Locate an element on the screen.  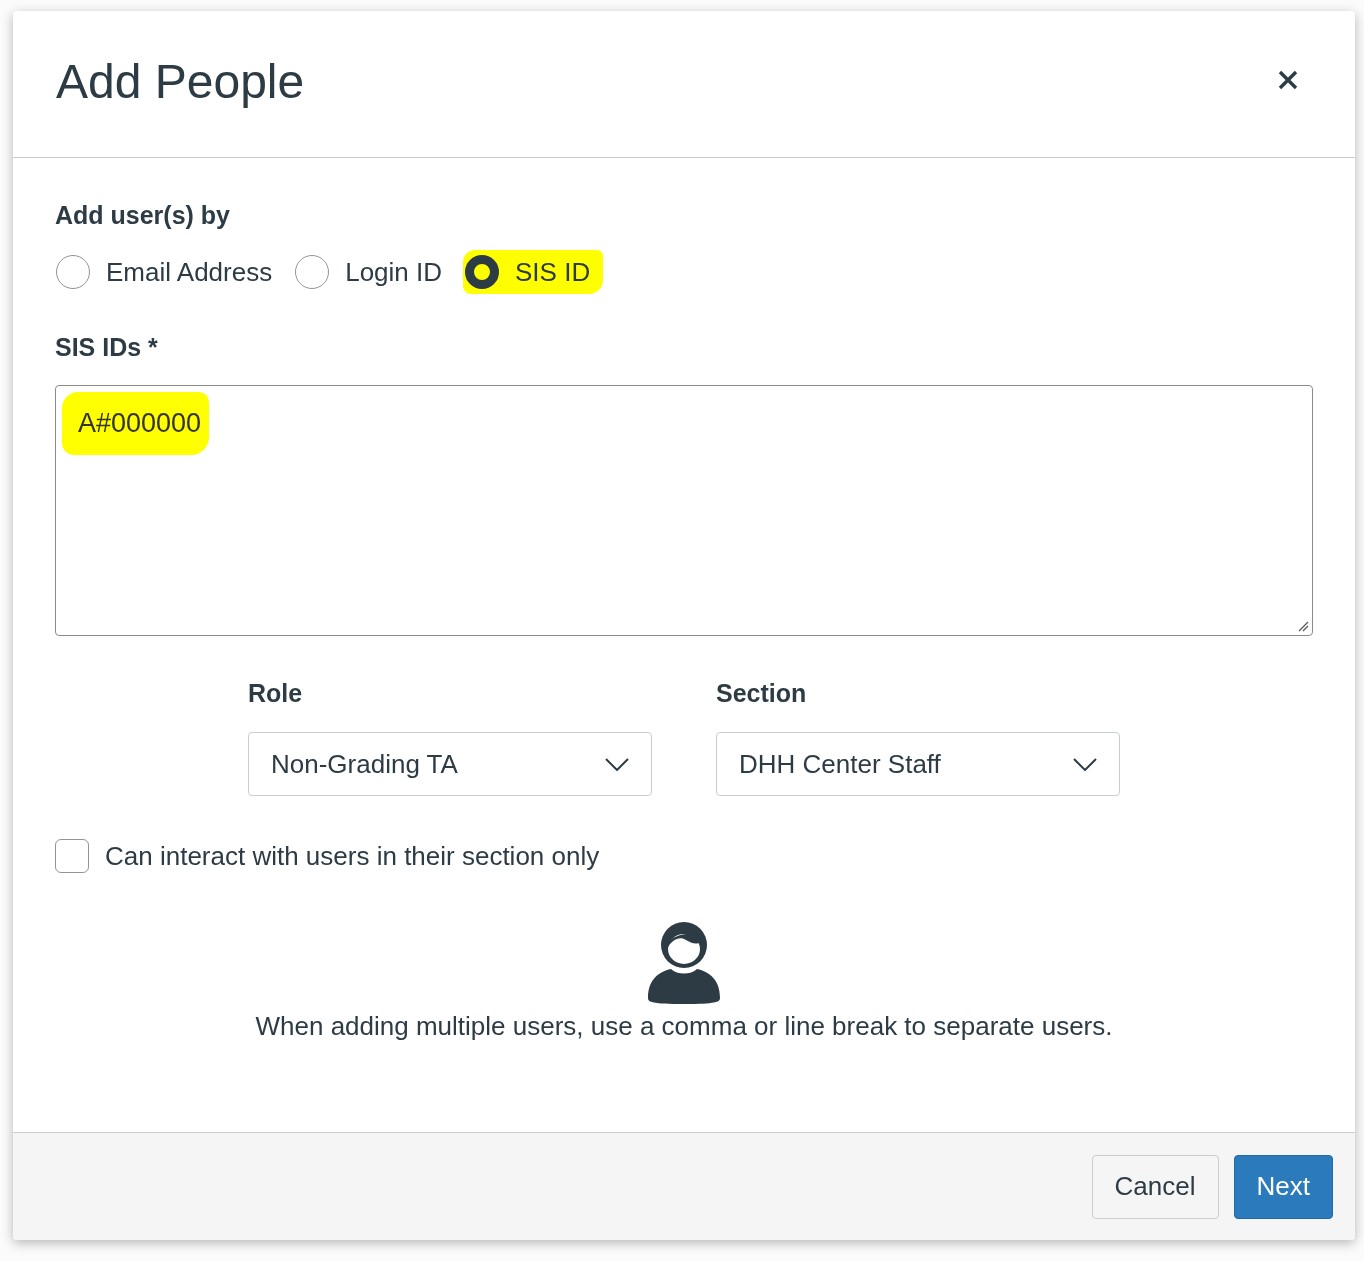
close-button is located at coordinates (1288, 80).